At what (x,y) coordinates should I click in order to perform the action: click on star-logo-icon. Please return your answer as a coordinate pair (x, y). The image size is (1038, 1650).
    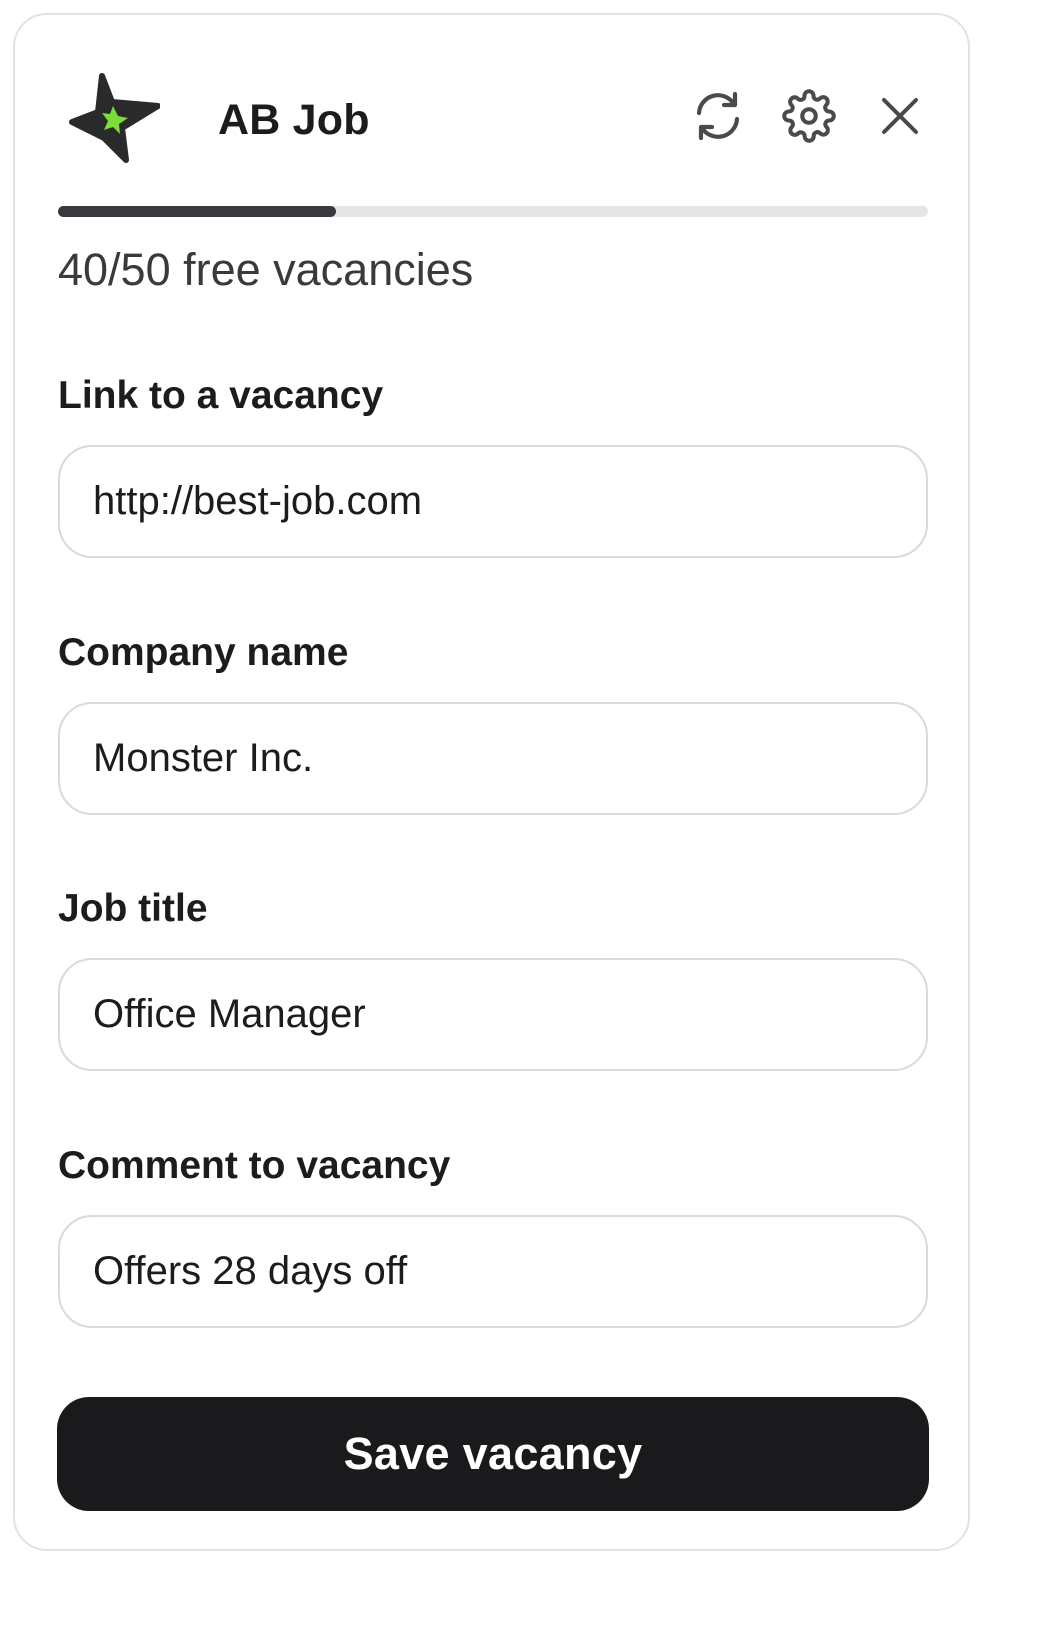
    Looking at the image, I should click on (114, 118).